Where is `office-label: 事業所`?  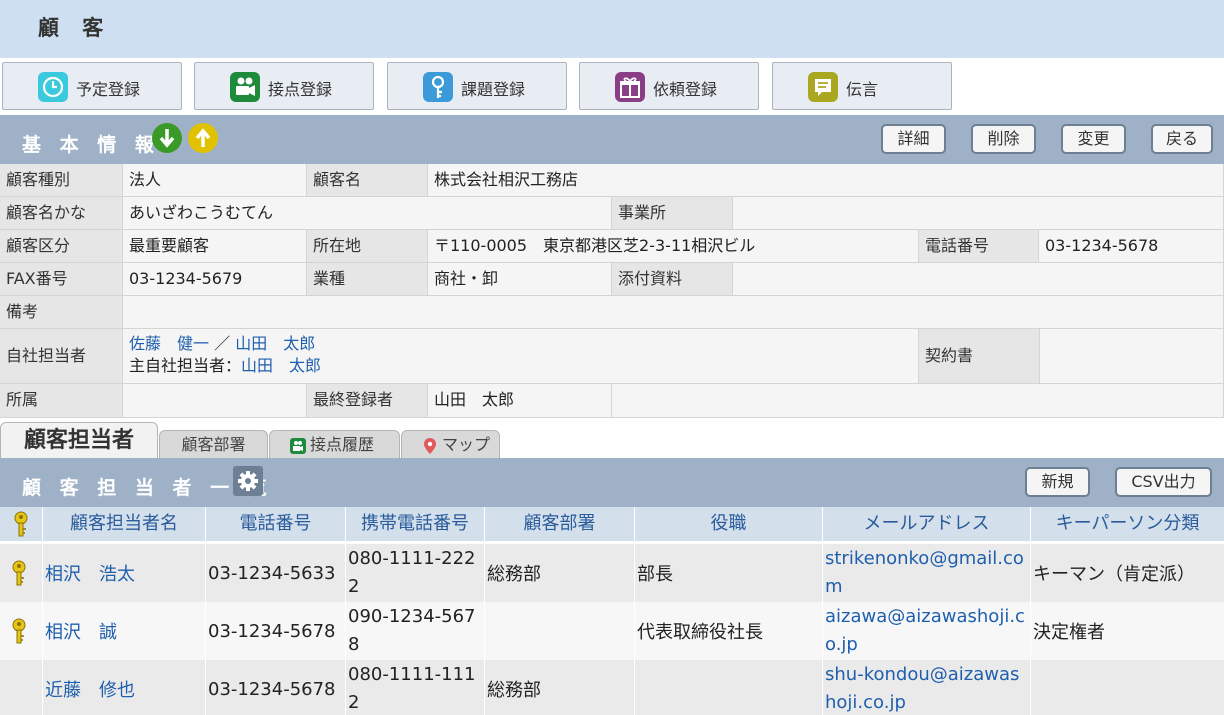
office-label: 事業所 is located at coordinates (672, 213).